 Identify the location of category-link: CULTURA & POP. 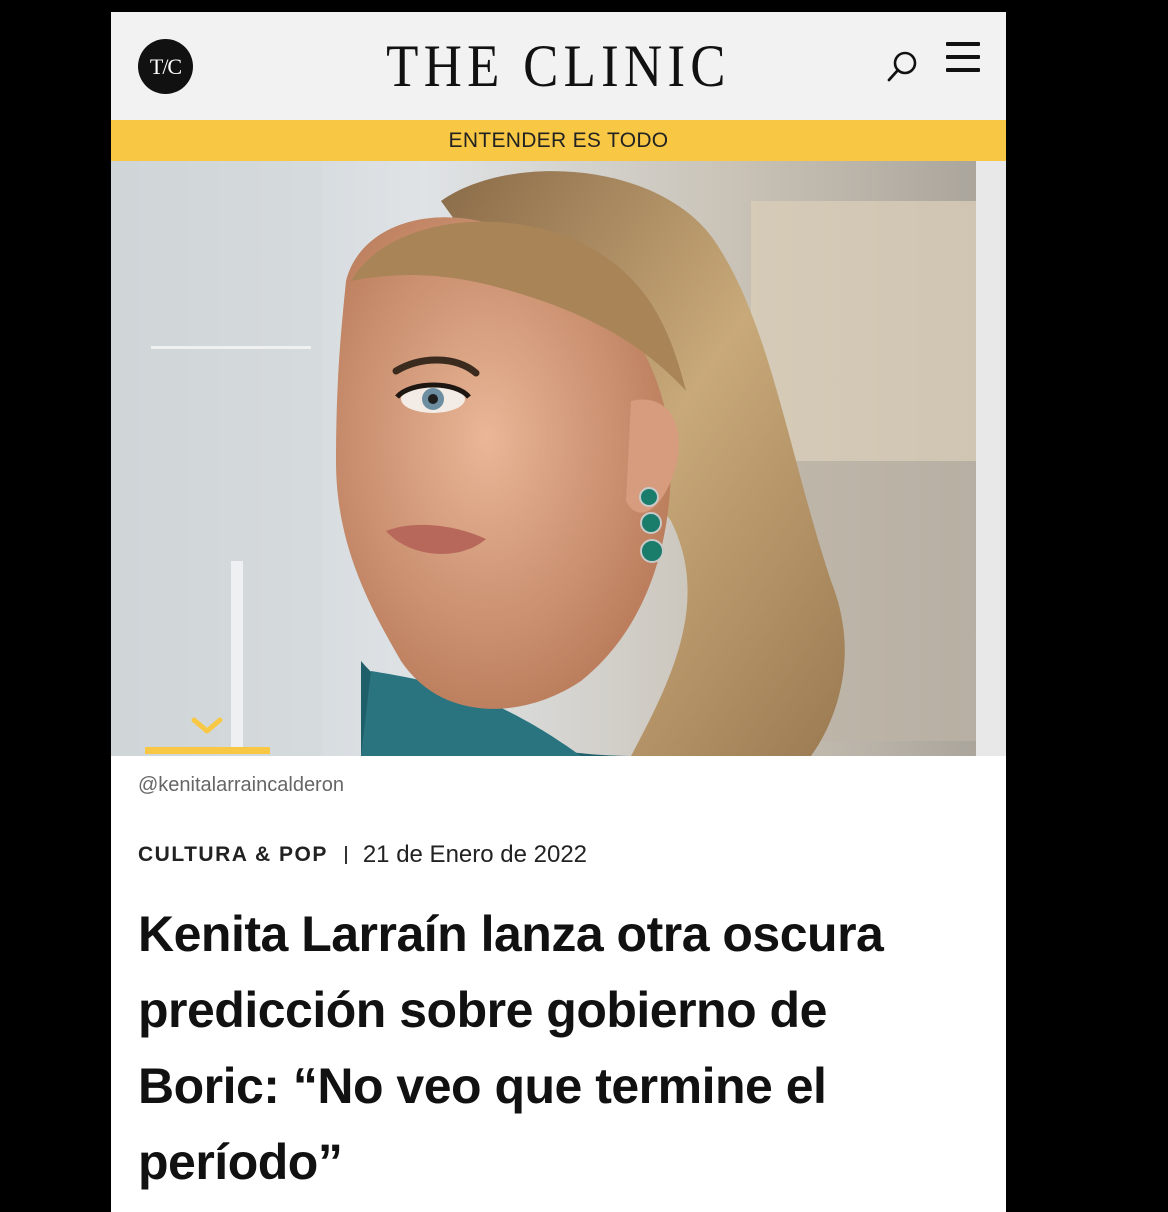
(233, 855).